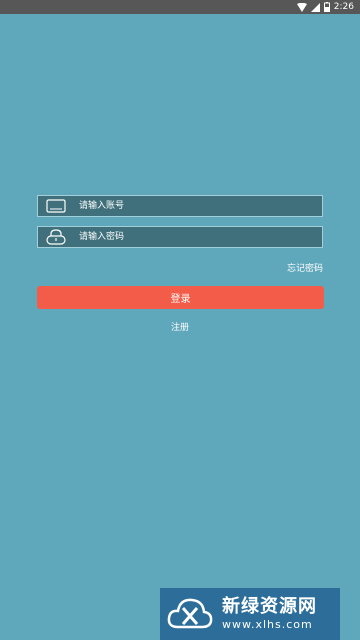  I want to click on watermark-text: 新绿资源网 www.xlhs.com, so click(269, 614).